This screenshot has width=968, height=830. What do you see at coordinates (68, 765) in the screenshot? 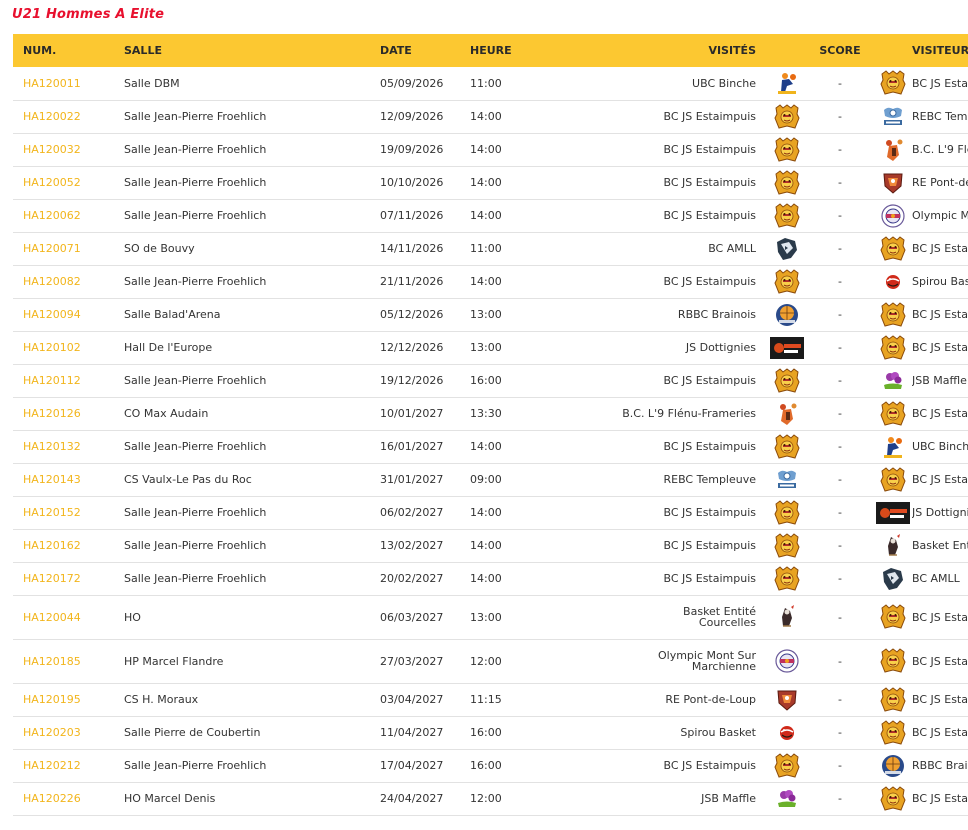
I see `match-number-link: HA120212` at bounding box center [68, 765].